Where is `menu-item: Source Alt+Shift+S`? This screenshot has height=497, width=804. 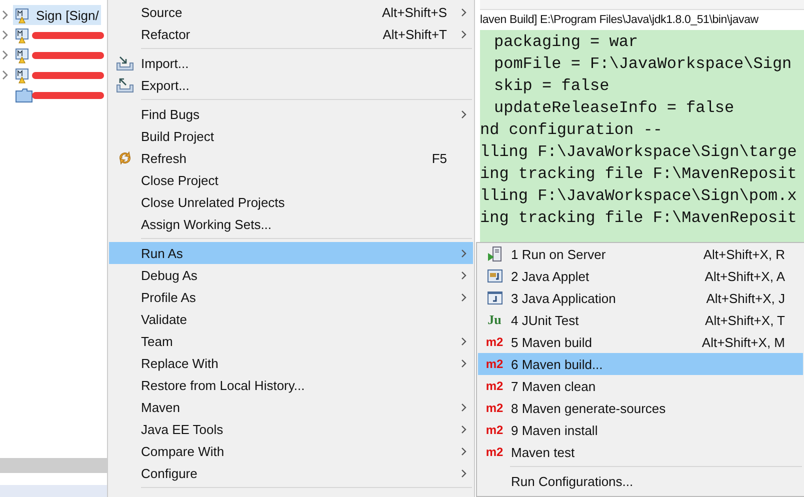 menu-item: Source Alt+Shift+S is located at coordinates (291, 12).